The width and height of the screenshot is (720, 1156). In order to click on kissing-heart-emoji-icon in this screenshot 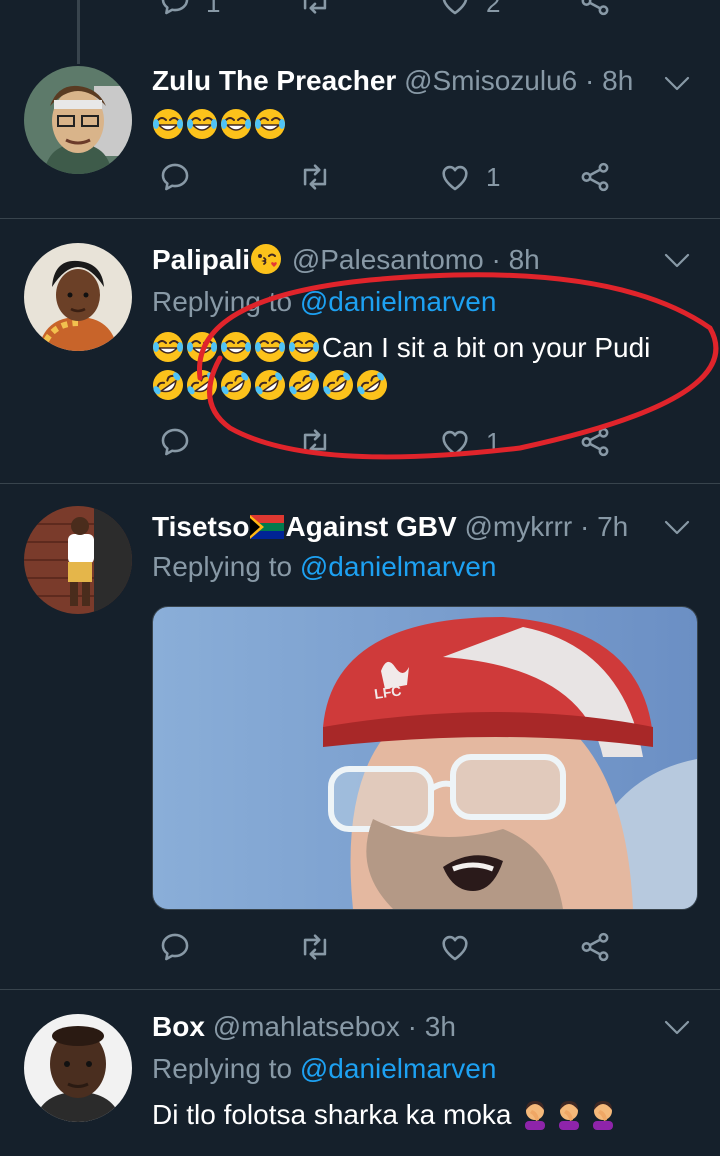, I will do `click(266, 259)`.